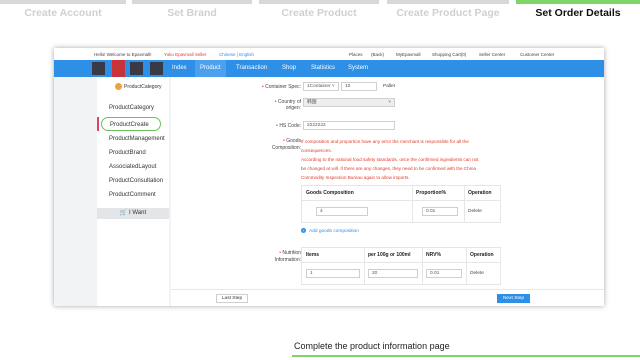  Describe the element at coordinates (179, 68) in the screenshot. I see `nav-index: Index` at that location.